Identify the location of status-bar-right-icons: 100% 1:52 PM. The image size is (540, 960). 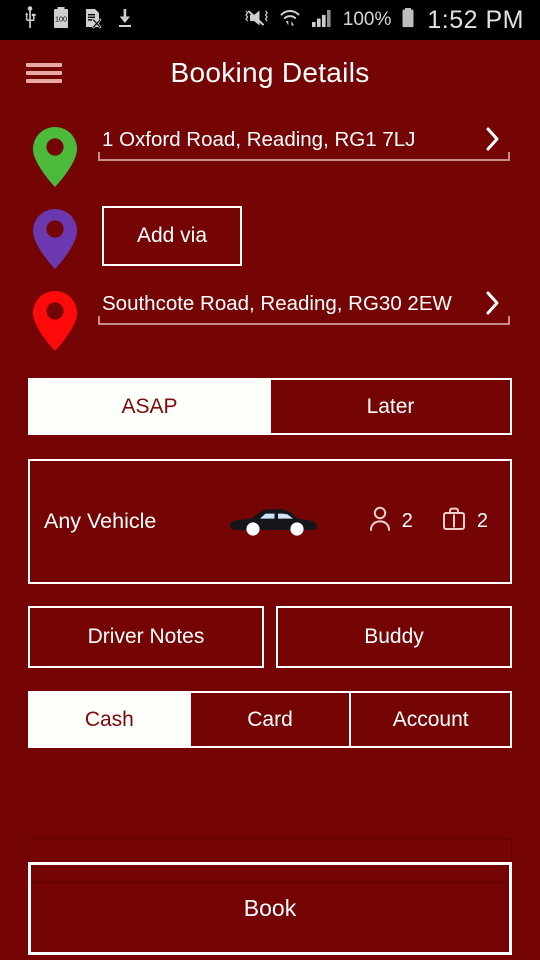
(387, 20).